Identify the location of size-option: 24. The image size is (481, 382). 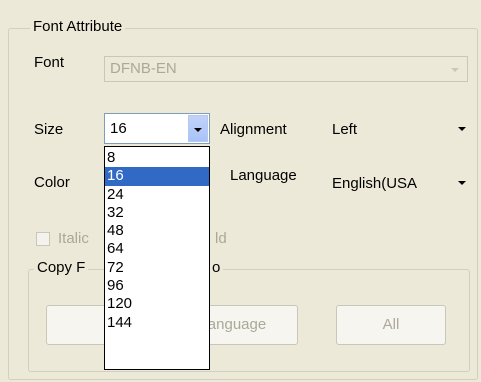
(157, 195).